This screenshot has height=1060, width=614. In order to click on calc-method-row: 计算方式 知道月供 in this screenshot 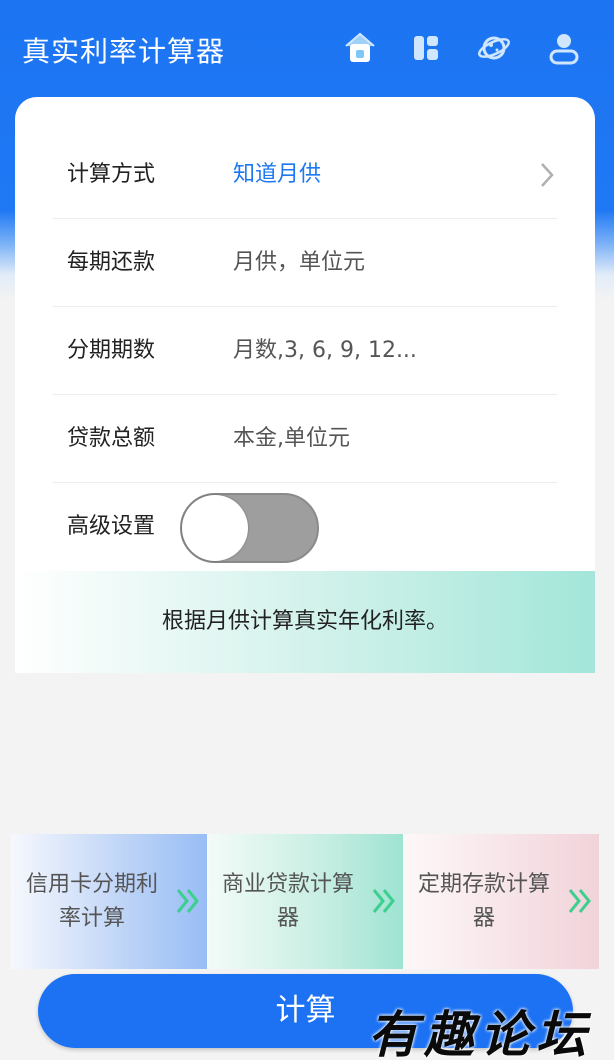, I will do `click(305, 175)`.